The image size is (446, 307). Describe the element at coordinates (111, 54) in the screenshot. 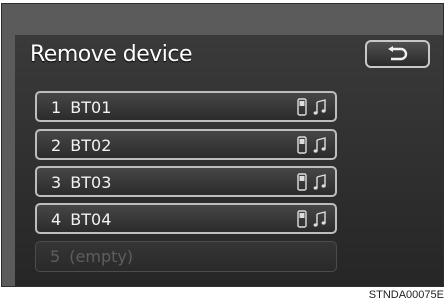

I see `page-title: Remove device` at that location.